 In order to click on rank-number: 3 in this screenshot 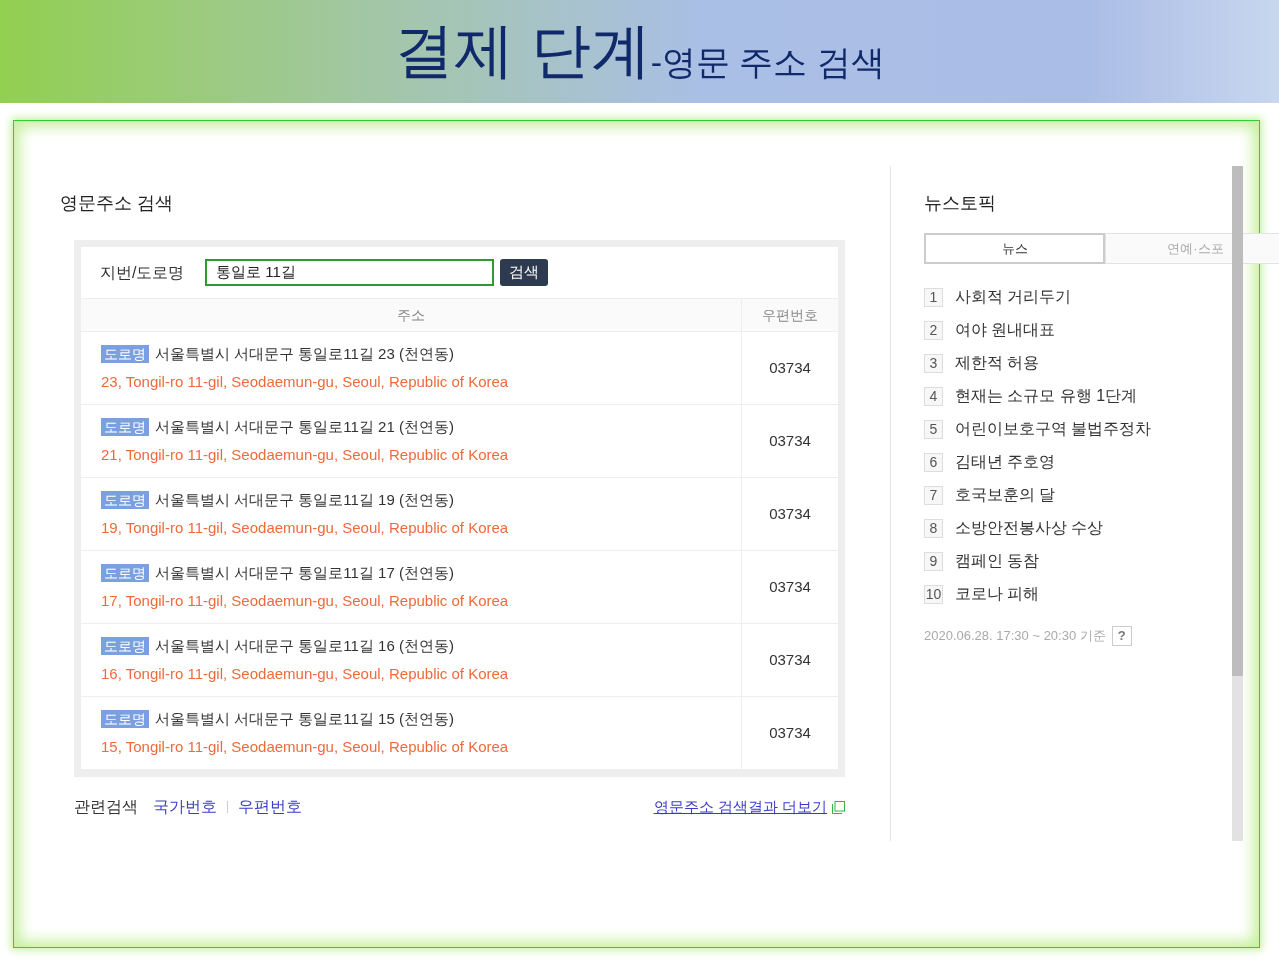, I will do `click(933, 363)`.